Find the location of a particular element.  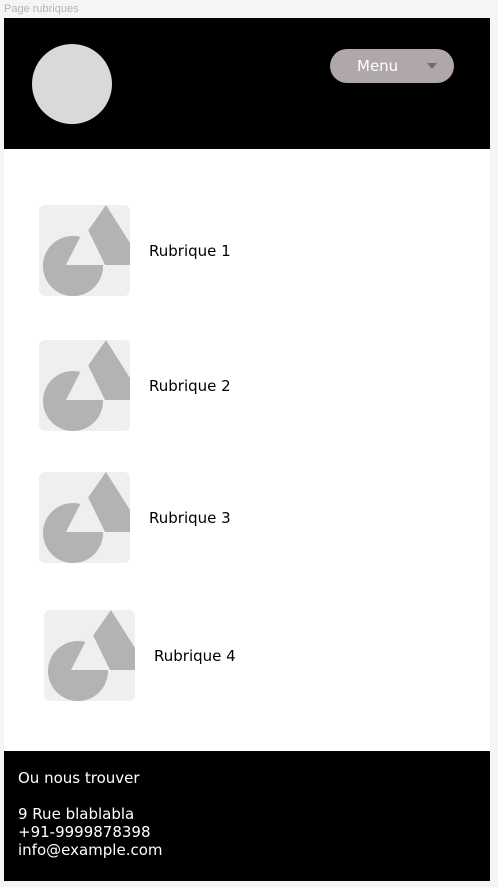

rubrique-label: Rubrique 4 is located at coordinates (195, 655).